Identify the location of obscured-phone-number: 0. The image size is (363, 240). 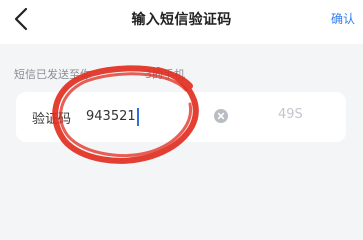
(118, 74).